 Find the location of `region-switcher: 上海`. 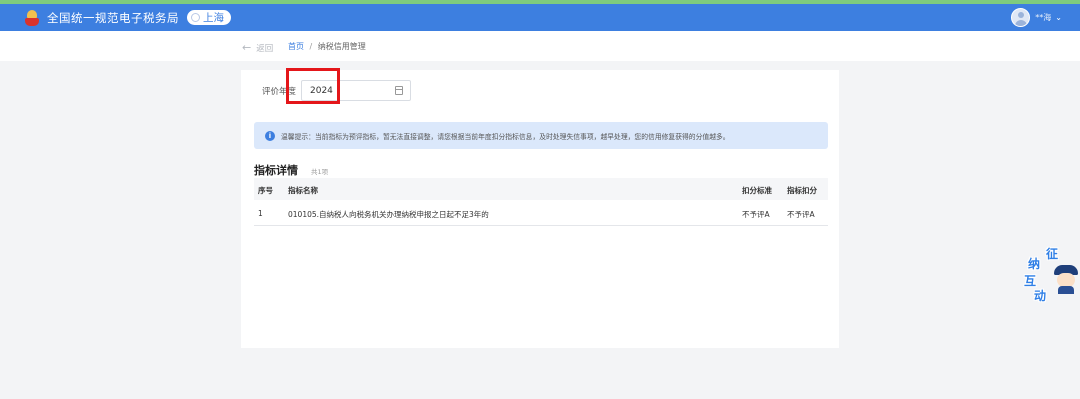

region-switcher: 上海 is located at coordinates (209, 17).